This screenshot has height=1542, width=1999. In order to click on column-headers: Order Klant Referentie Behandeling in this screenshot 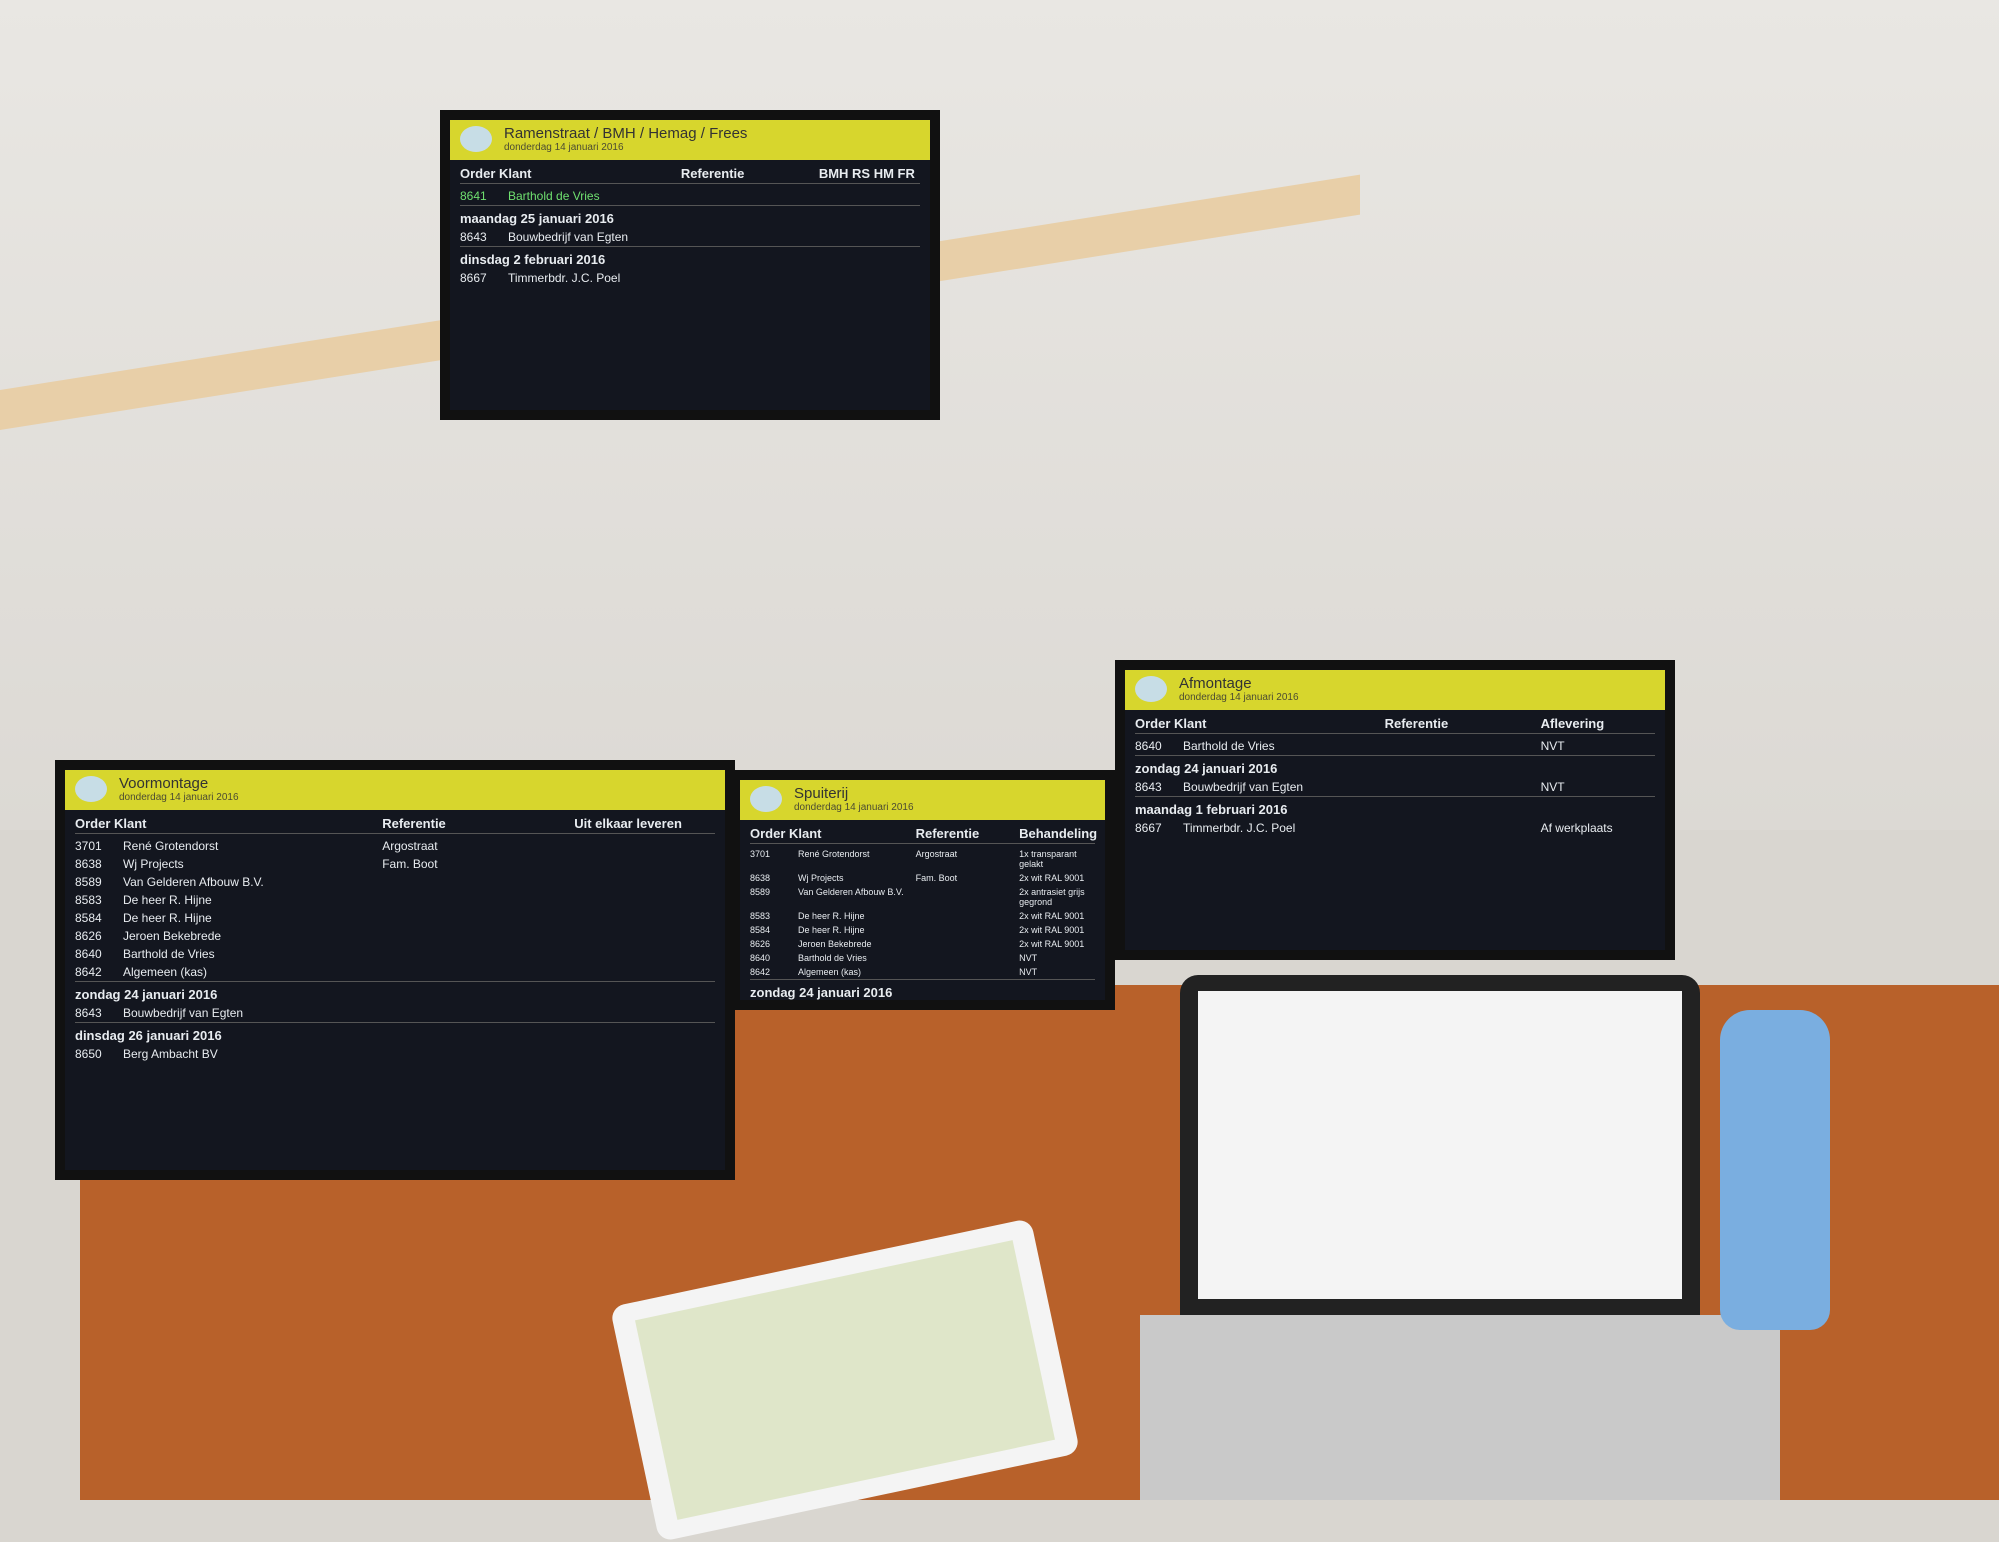, I will do `click(922, 831)`.